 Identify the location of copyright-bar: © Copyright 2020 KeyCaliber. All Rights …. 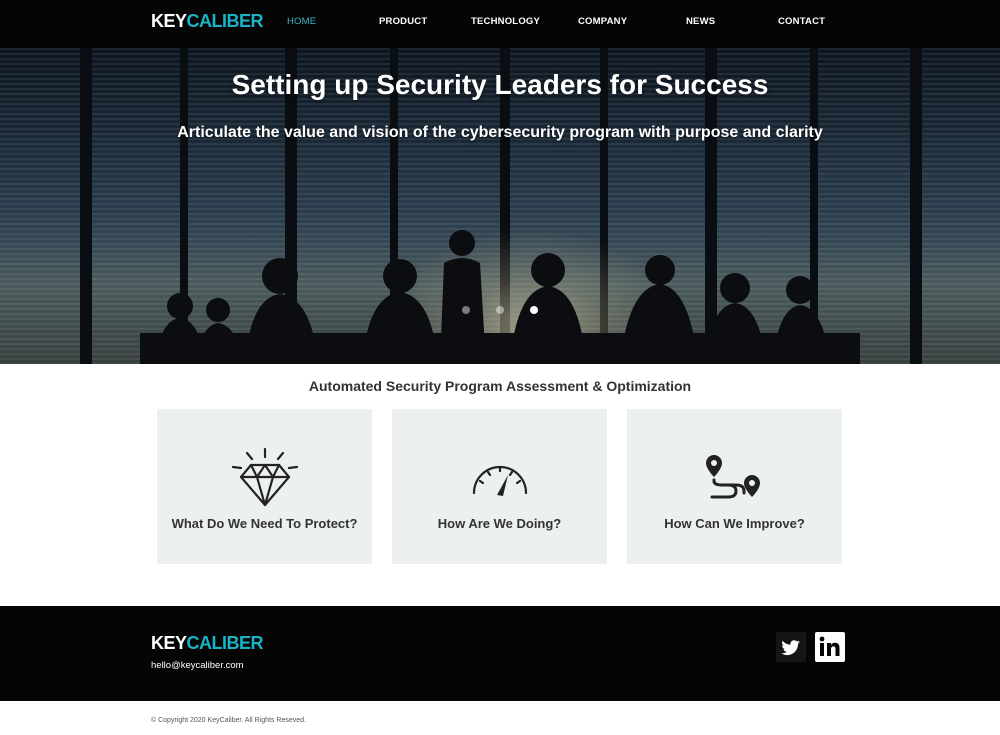
(500, 718).